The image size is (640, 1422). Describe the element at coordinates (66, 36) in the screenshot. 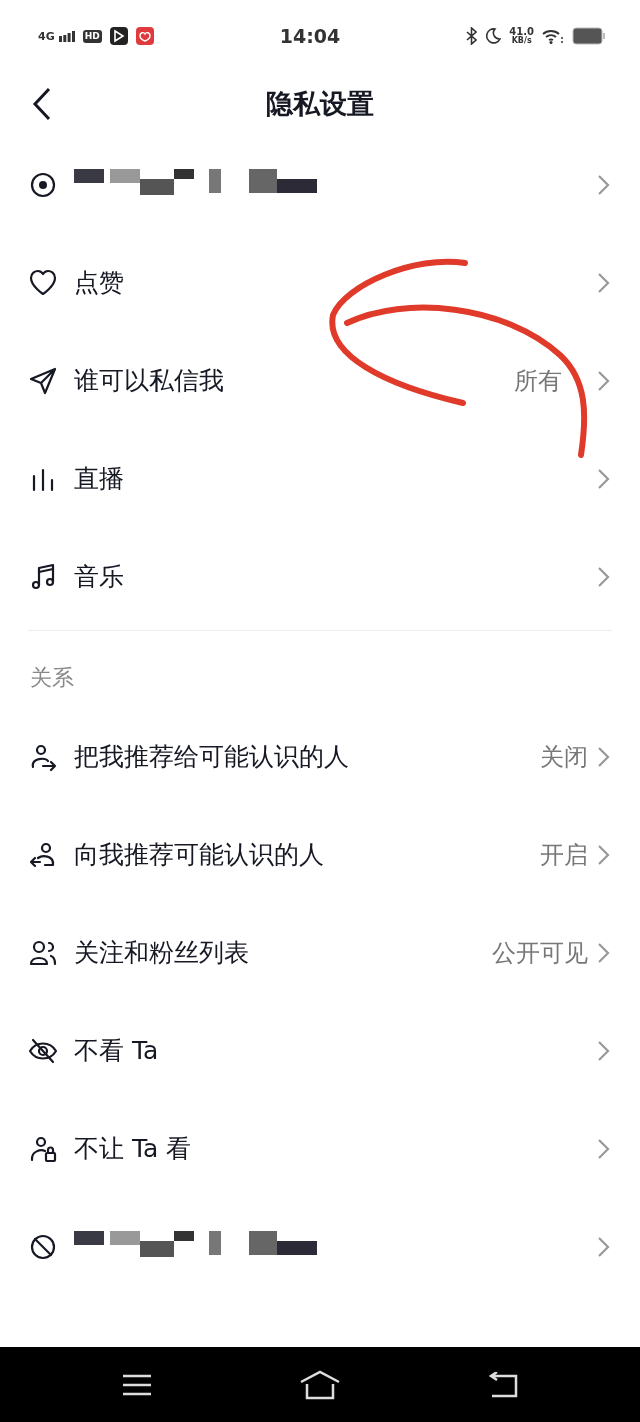

I see `signal-icon` at that location.